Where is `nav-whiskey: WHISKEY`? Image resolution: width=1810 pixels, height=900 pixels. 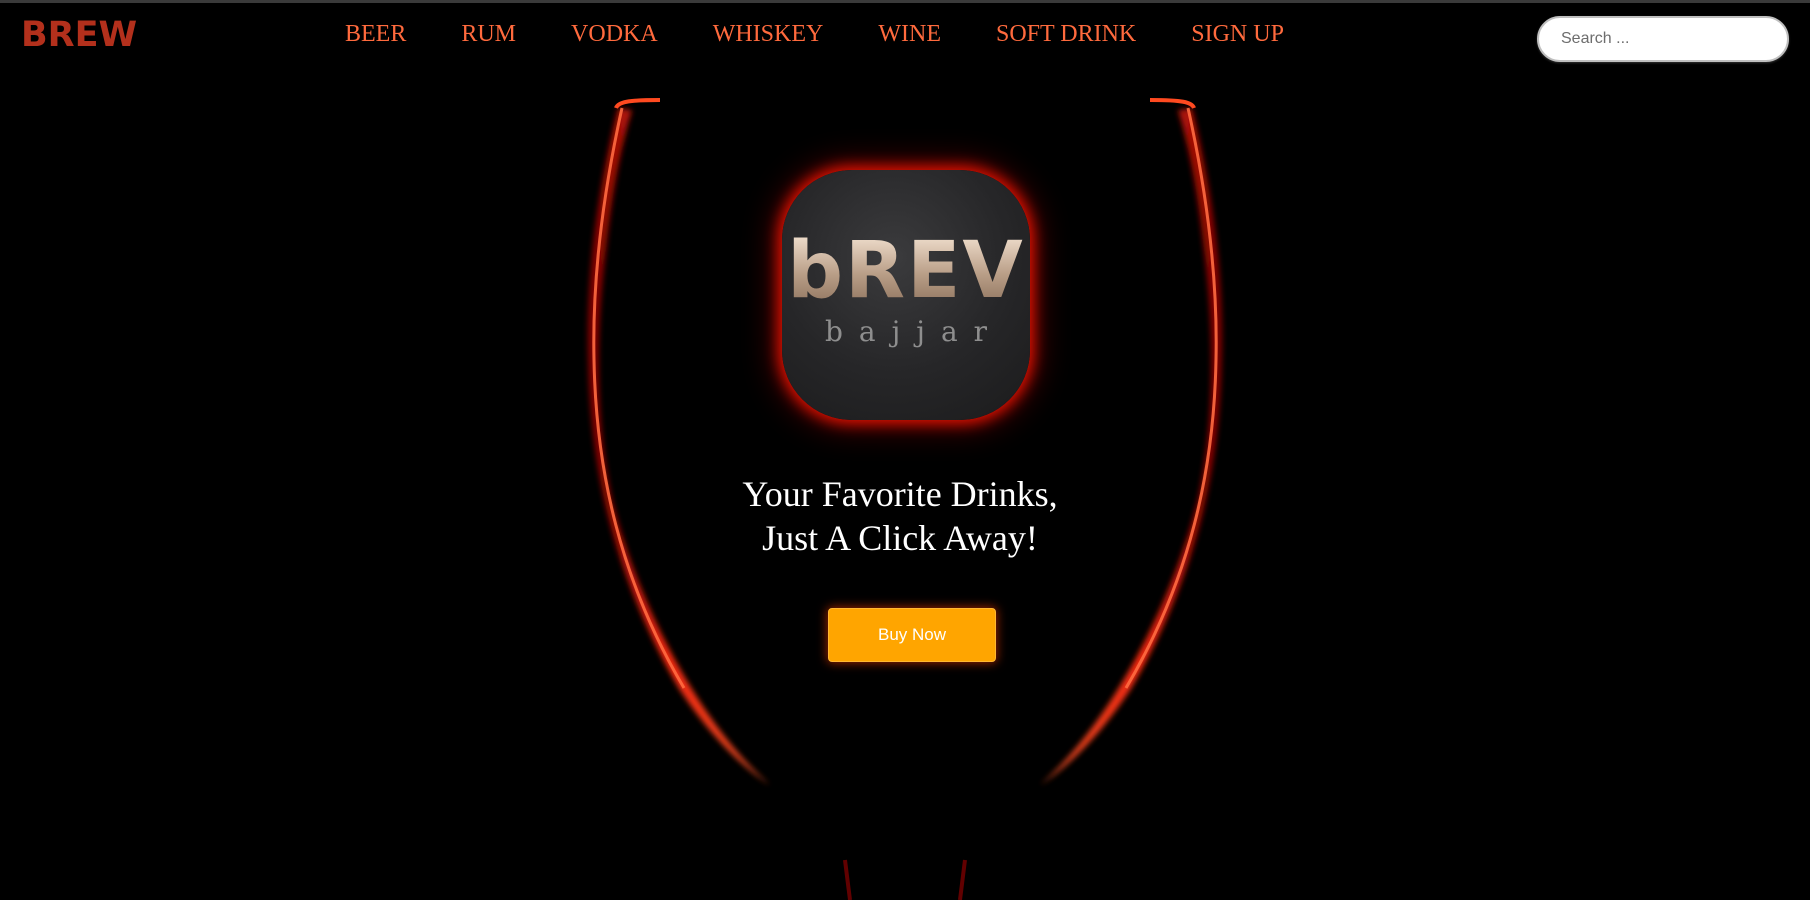
nav-whiskey: WHISKEY is located at coordinates (768, 34).